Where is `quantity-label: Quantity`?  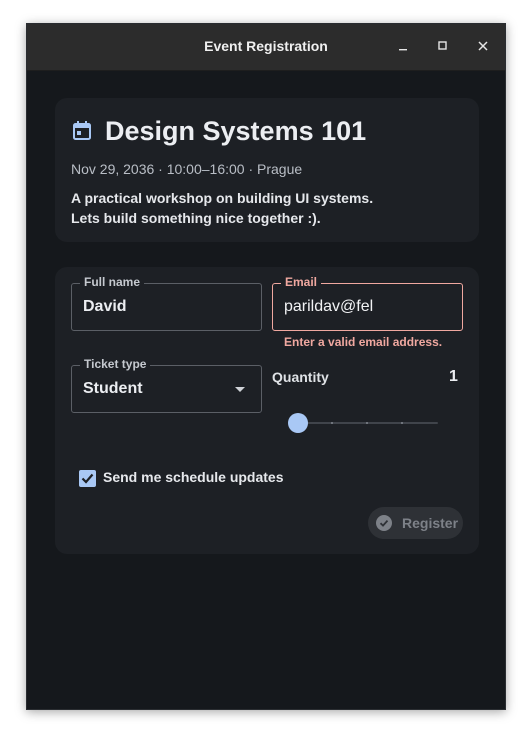
quantity-label: Quantity is located at coordinates (300, 377).